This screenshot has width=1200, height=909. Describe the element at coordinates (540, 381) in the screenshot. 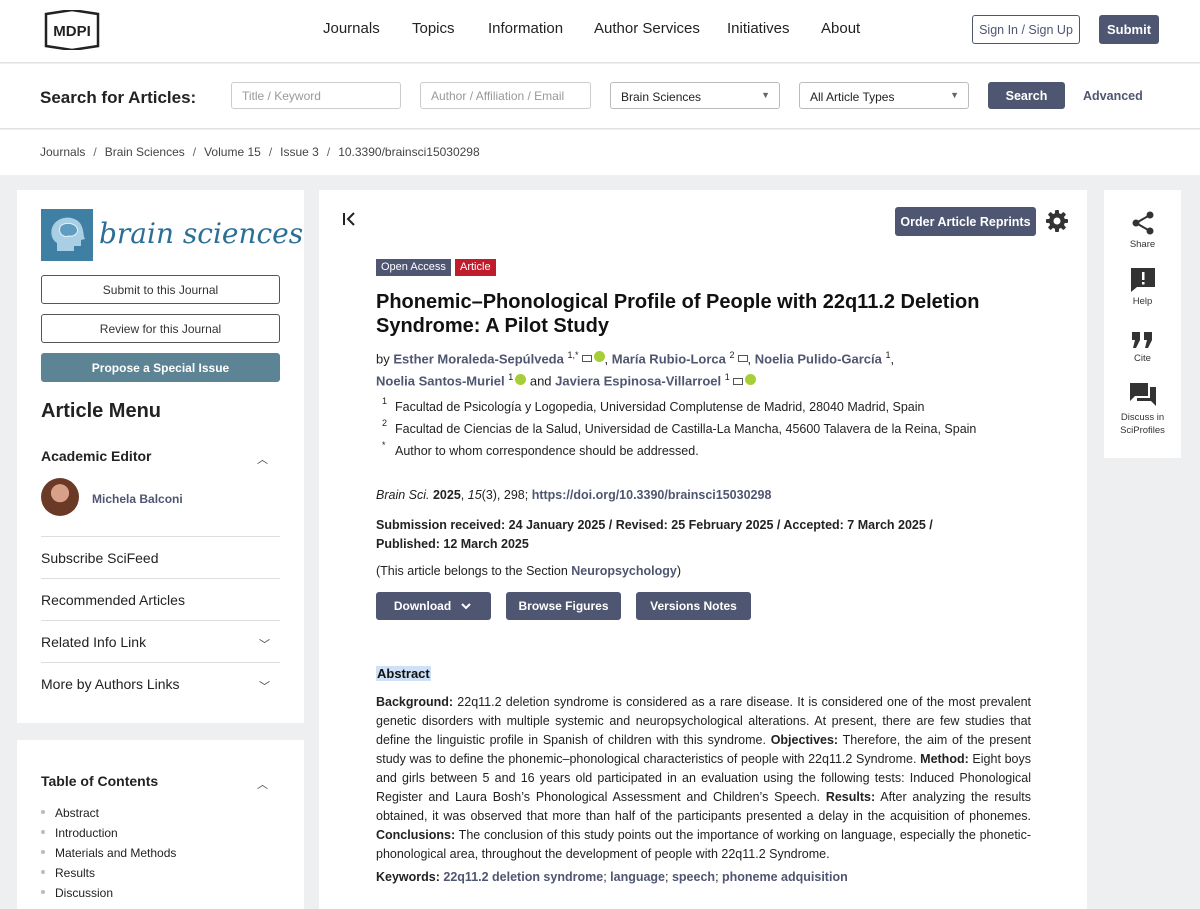

I see `and-label: and` at that location.